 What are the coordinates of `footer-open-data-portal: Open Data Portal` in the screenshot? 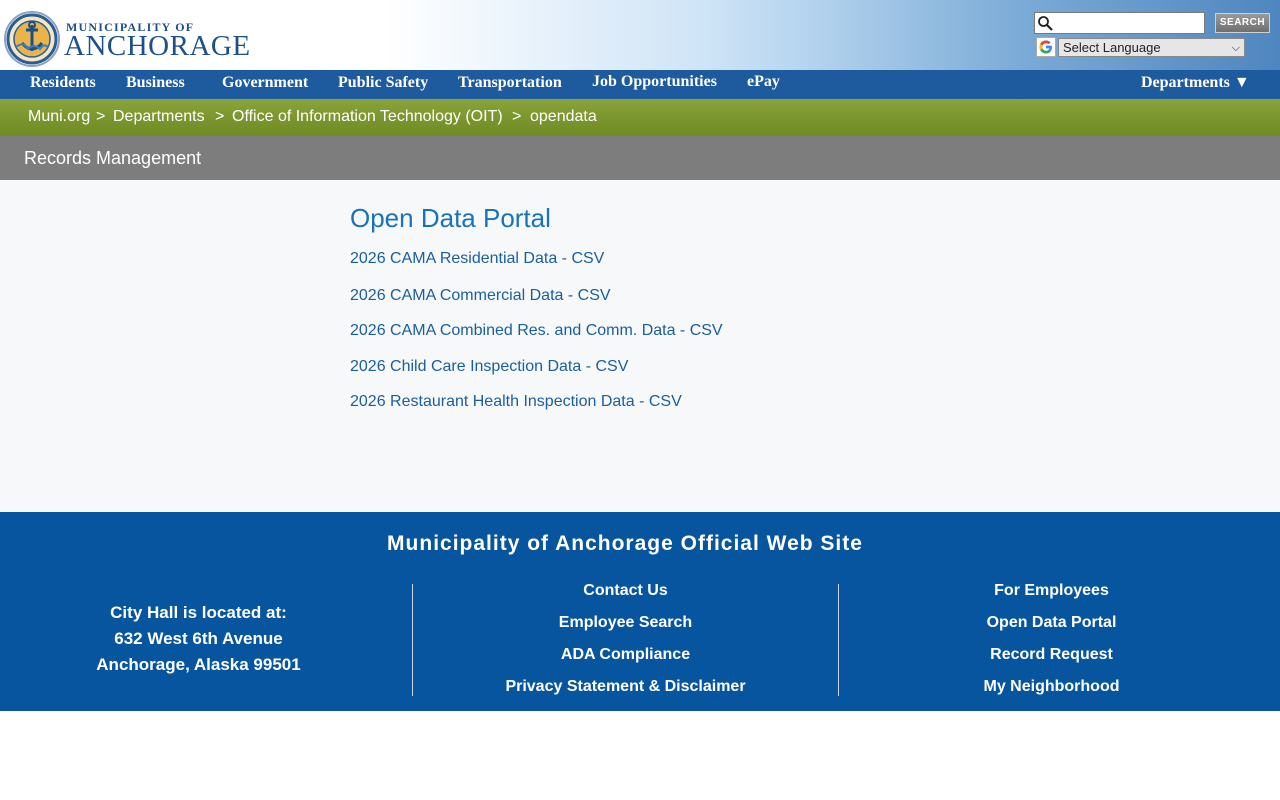 It's located at (1051, 623).